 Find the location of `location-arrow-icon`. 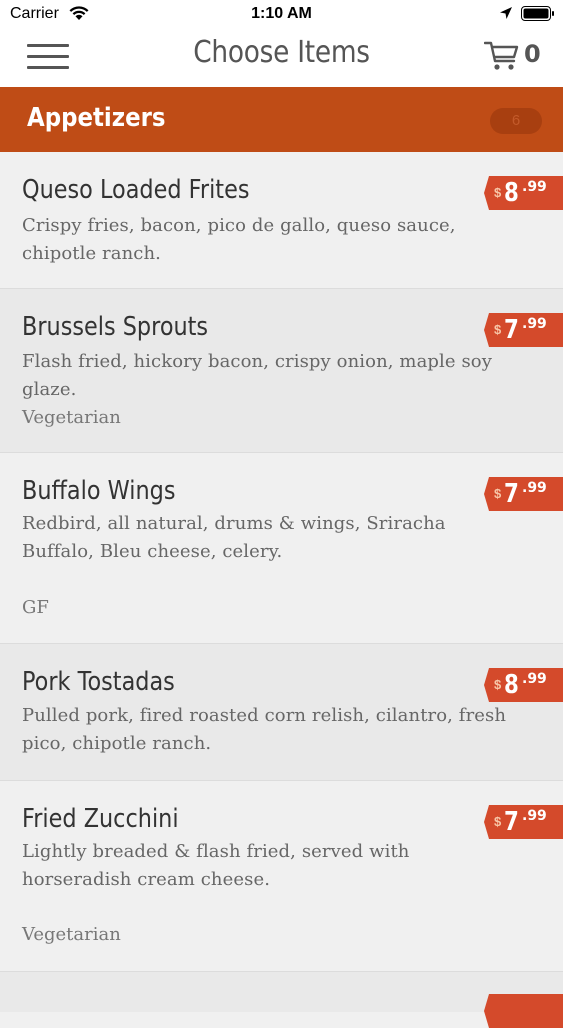

location-arrow-icon is located at coordinates (506, 13).